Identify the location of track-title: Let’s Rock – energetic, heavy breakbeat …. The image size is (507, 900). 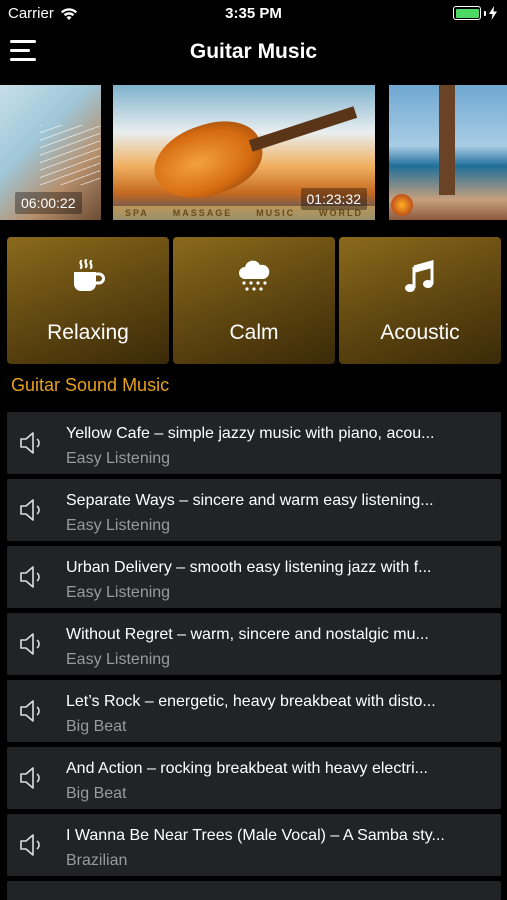
(251, 701).